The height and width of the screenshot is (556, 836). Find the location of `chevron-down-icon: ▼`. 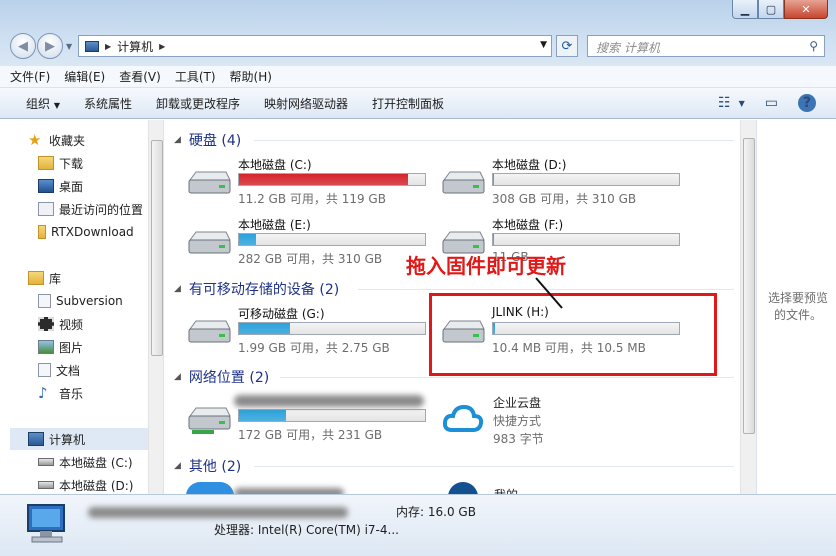

chevron-down-icon: ▼ is located at coordinates (742, 103).